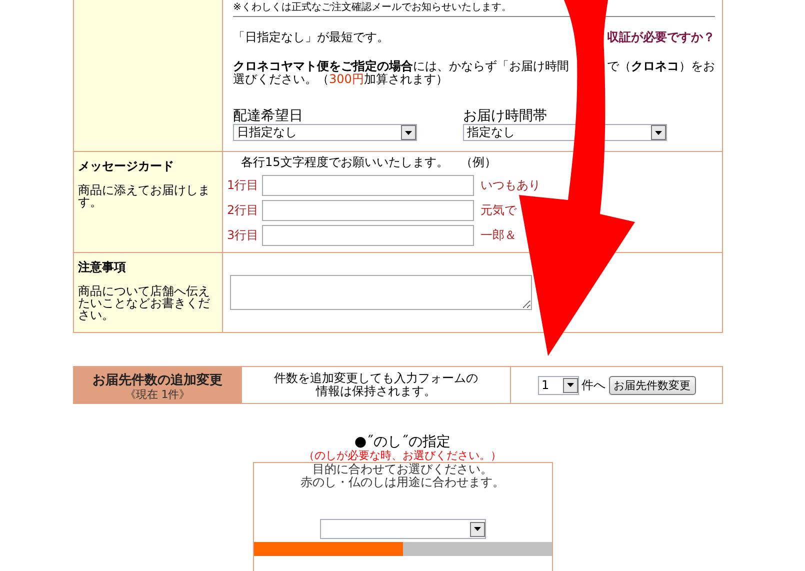 The width and height of the screenshot is (805, 571). I want to click on receipt-link: 収証が必要ですか？, so click(661, 37).